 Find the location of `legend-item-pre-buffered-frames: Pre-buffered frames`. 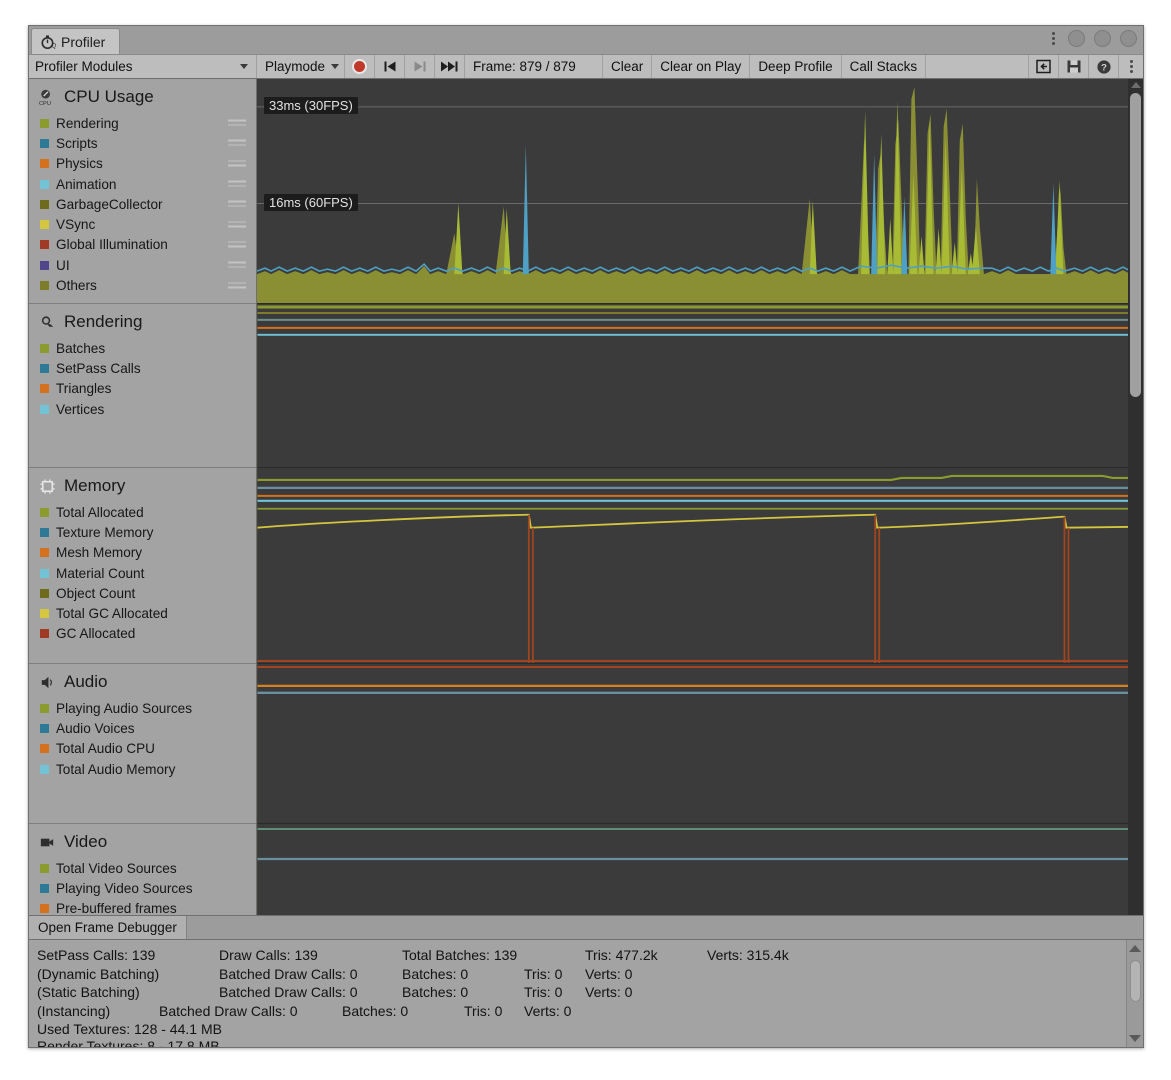

legend-item-pre-buffered-frames: Pre-buffered frames is located at coordinates (142, 907).